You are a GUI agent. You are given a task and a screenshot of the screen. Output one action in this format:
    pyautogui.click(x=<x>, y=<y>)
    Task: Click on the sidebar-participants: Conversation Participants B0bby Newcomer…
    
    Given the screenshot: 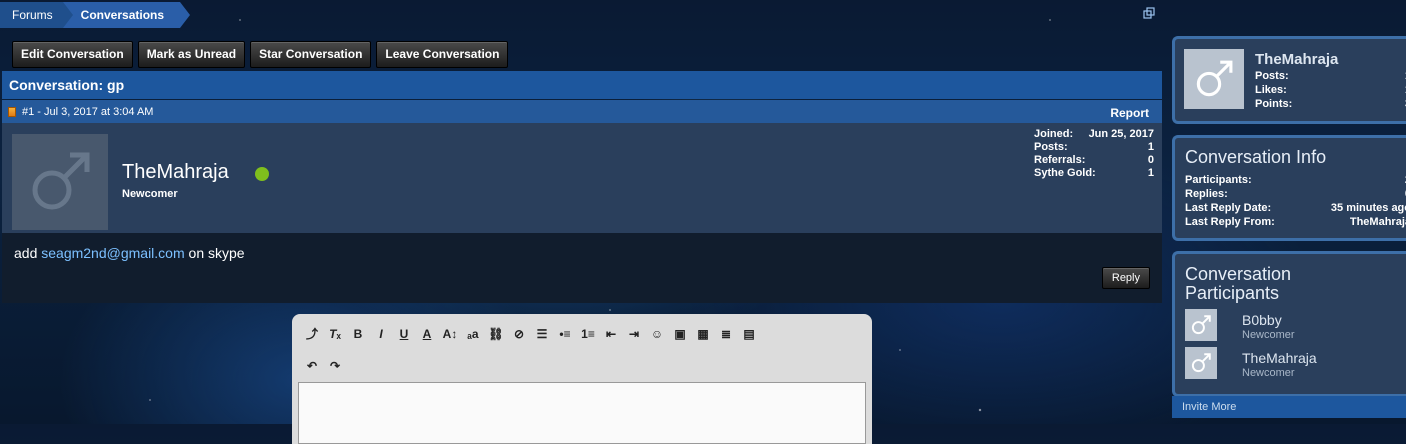 What is the action you would take?
    pyautogui.click(x=1289, y=324)
    